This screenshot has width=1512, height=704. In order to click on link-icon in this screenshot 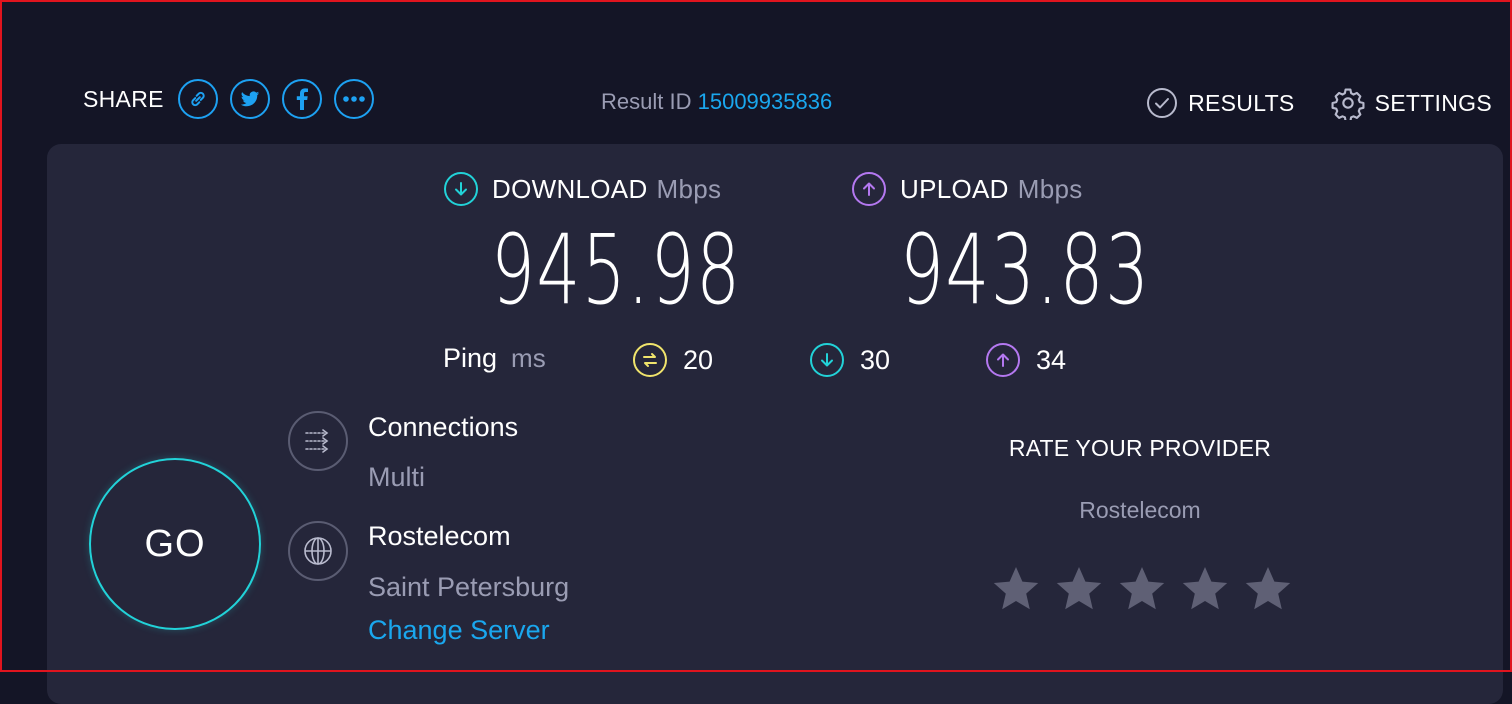, I will do `click(198, 99)`.